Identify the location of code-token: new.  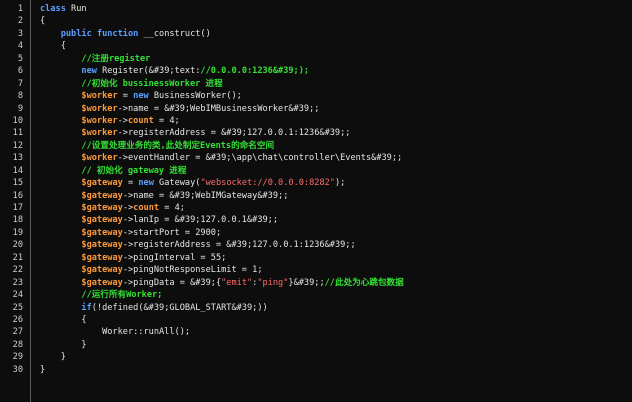
(141, 96).